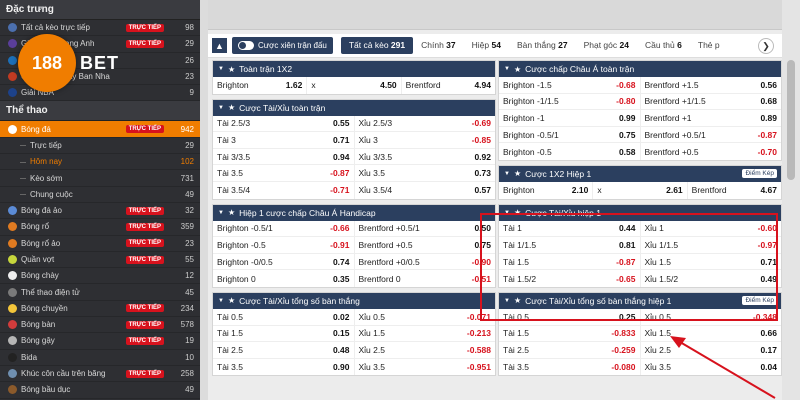  What do you see at coordinates (354, 85) in the screenshot?
I see `odds-cell: x 4.50` at bounding box center [354, 85].